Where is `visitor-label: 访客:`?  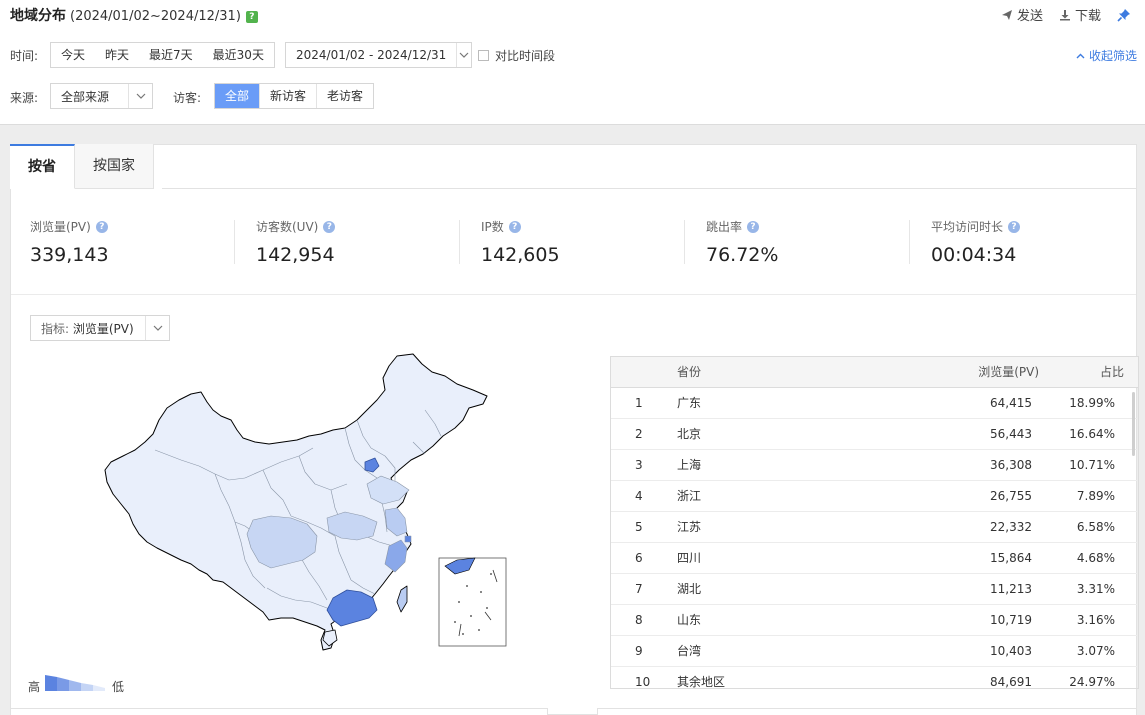
visitor-label: 访客: is located at coordinates (187, 98).